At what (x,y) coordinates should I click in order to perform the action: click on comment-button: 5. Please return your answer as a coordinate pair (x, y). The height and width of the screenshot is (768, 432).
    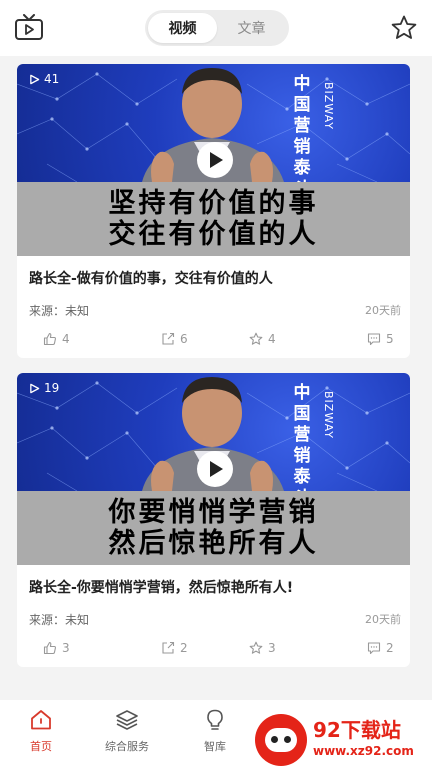
    Looking at the image, I should click on (380, 339).